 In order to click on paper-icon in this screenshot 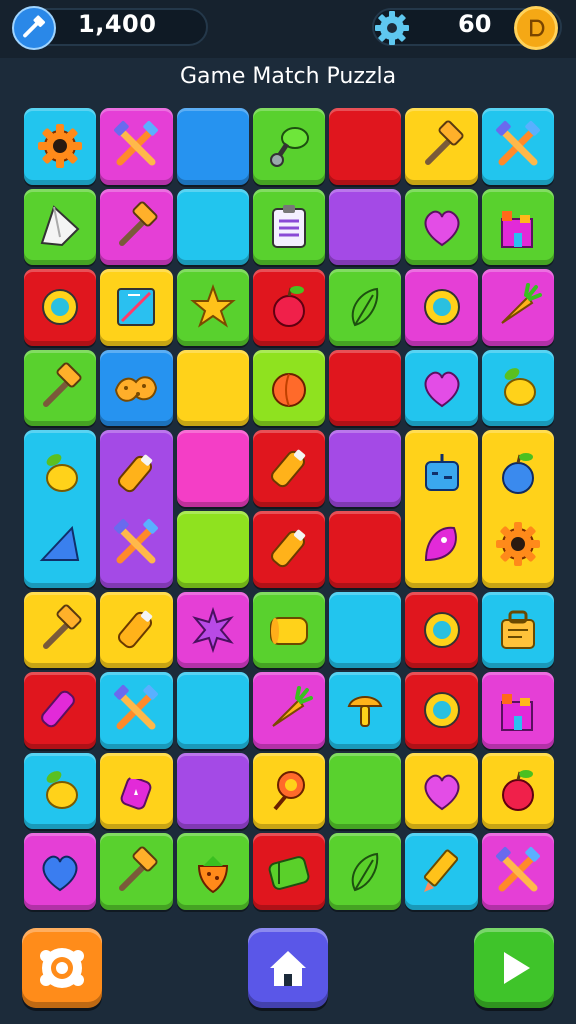, I will do `click(60, 225)`.